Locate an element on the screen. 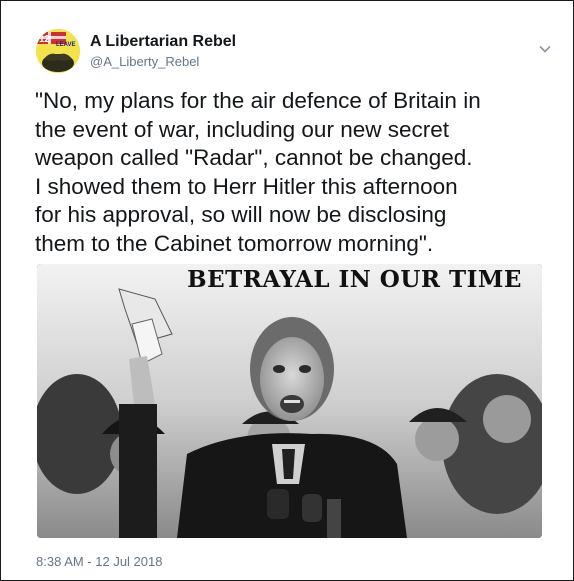 The height and width of the screenshot is (581, 574). author-handle: @A_Liberty_Rebel is located at coordinates (163, 62).